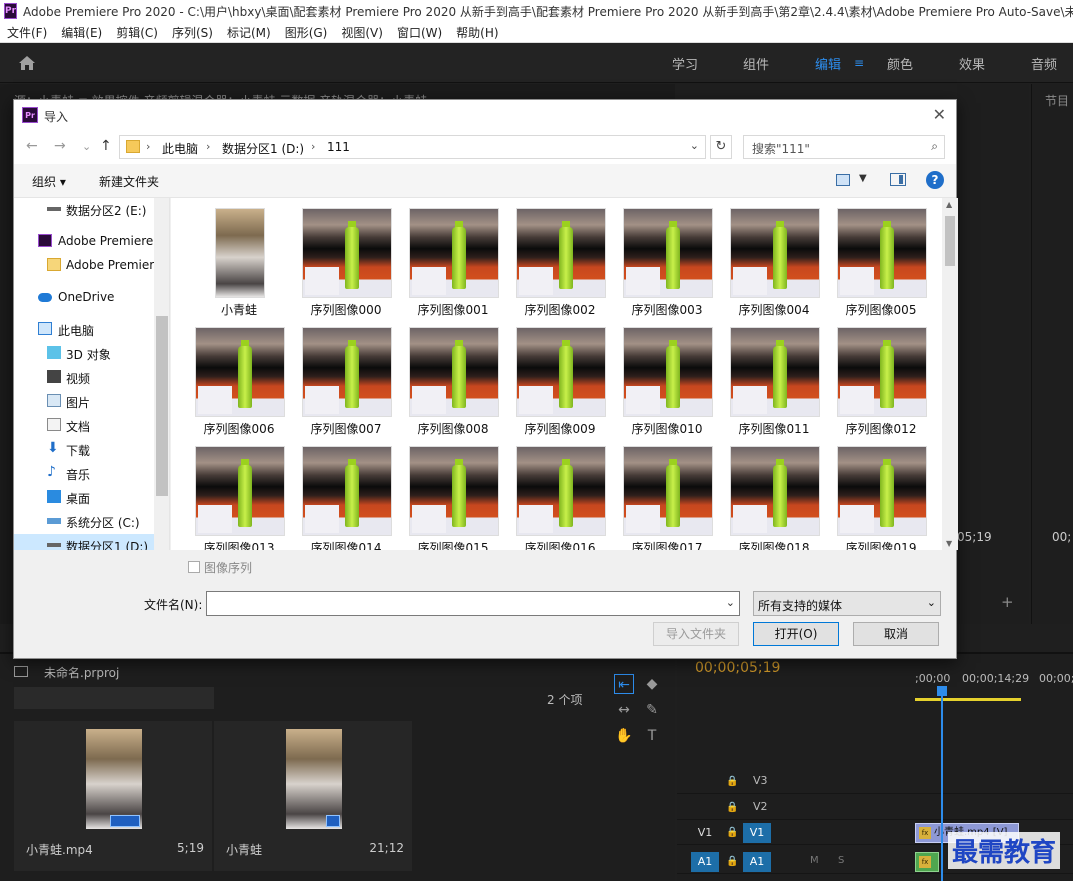 This screenshot has height=881, width=1073. I want to click on nav-scrollbar, so click(161, 374).